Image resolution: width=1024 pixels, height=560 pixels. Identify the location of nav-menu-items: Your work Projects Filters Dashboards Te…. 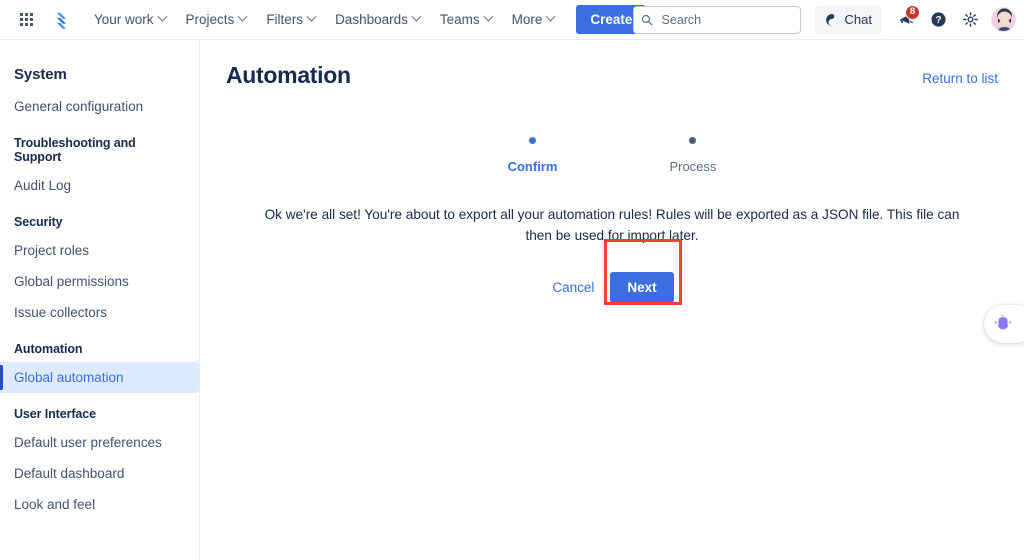
(324, 19).